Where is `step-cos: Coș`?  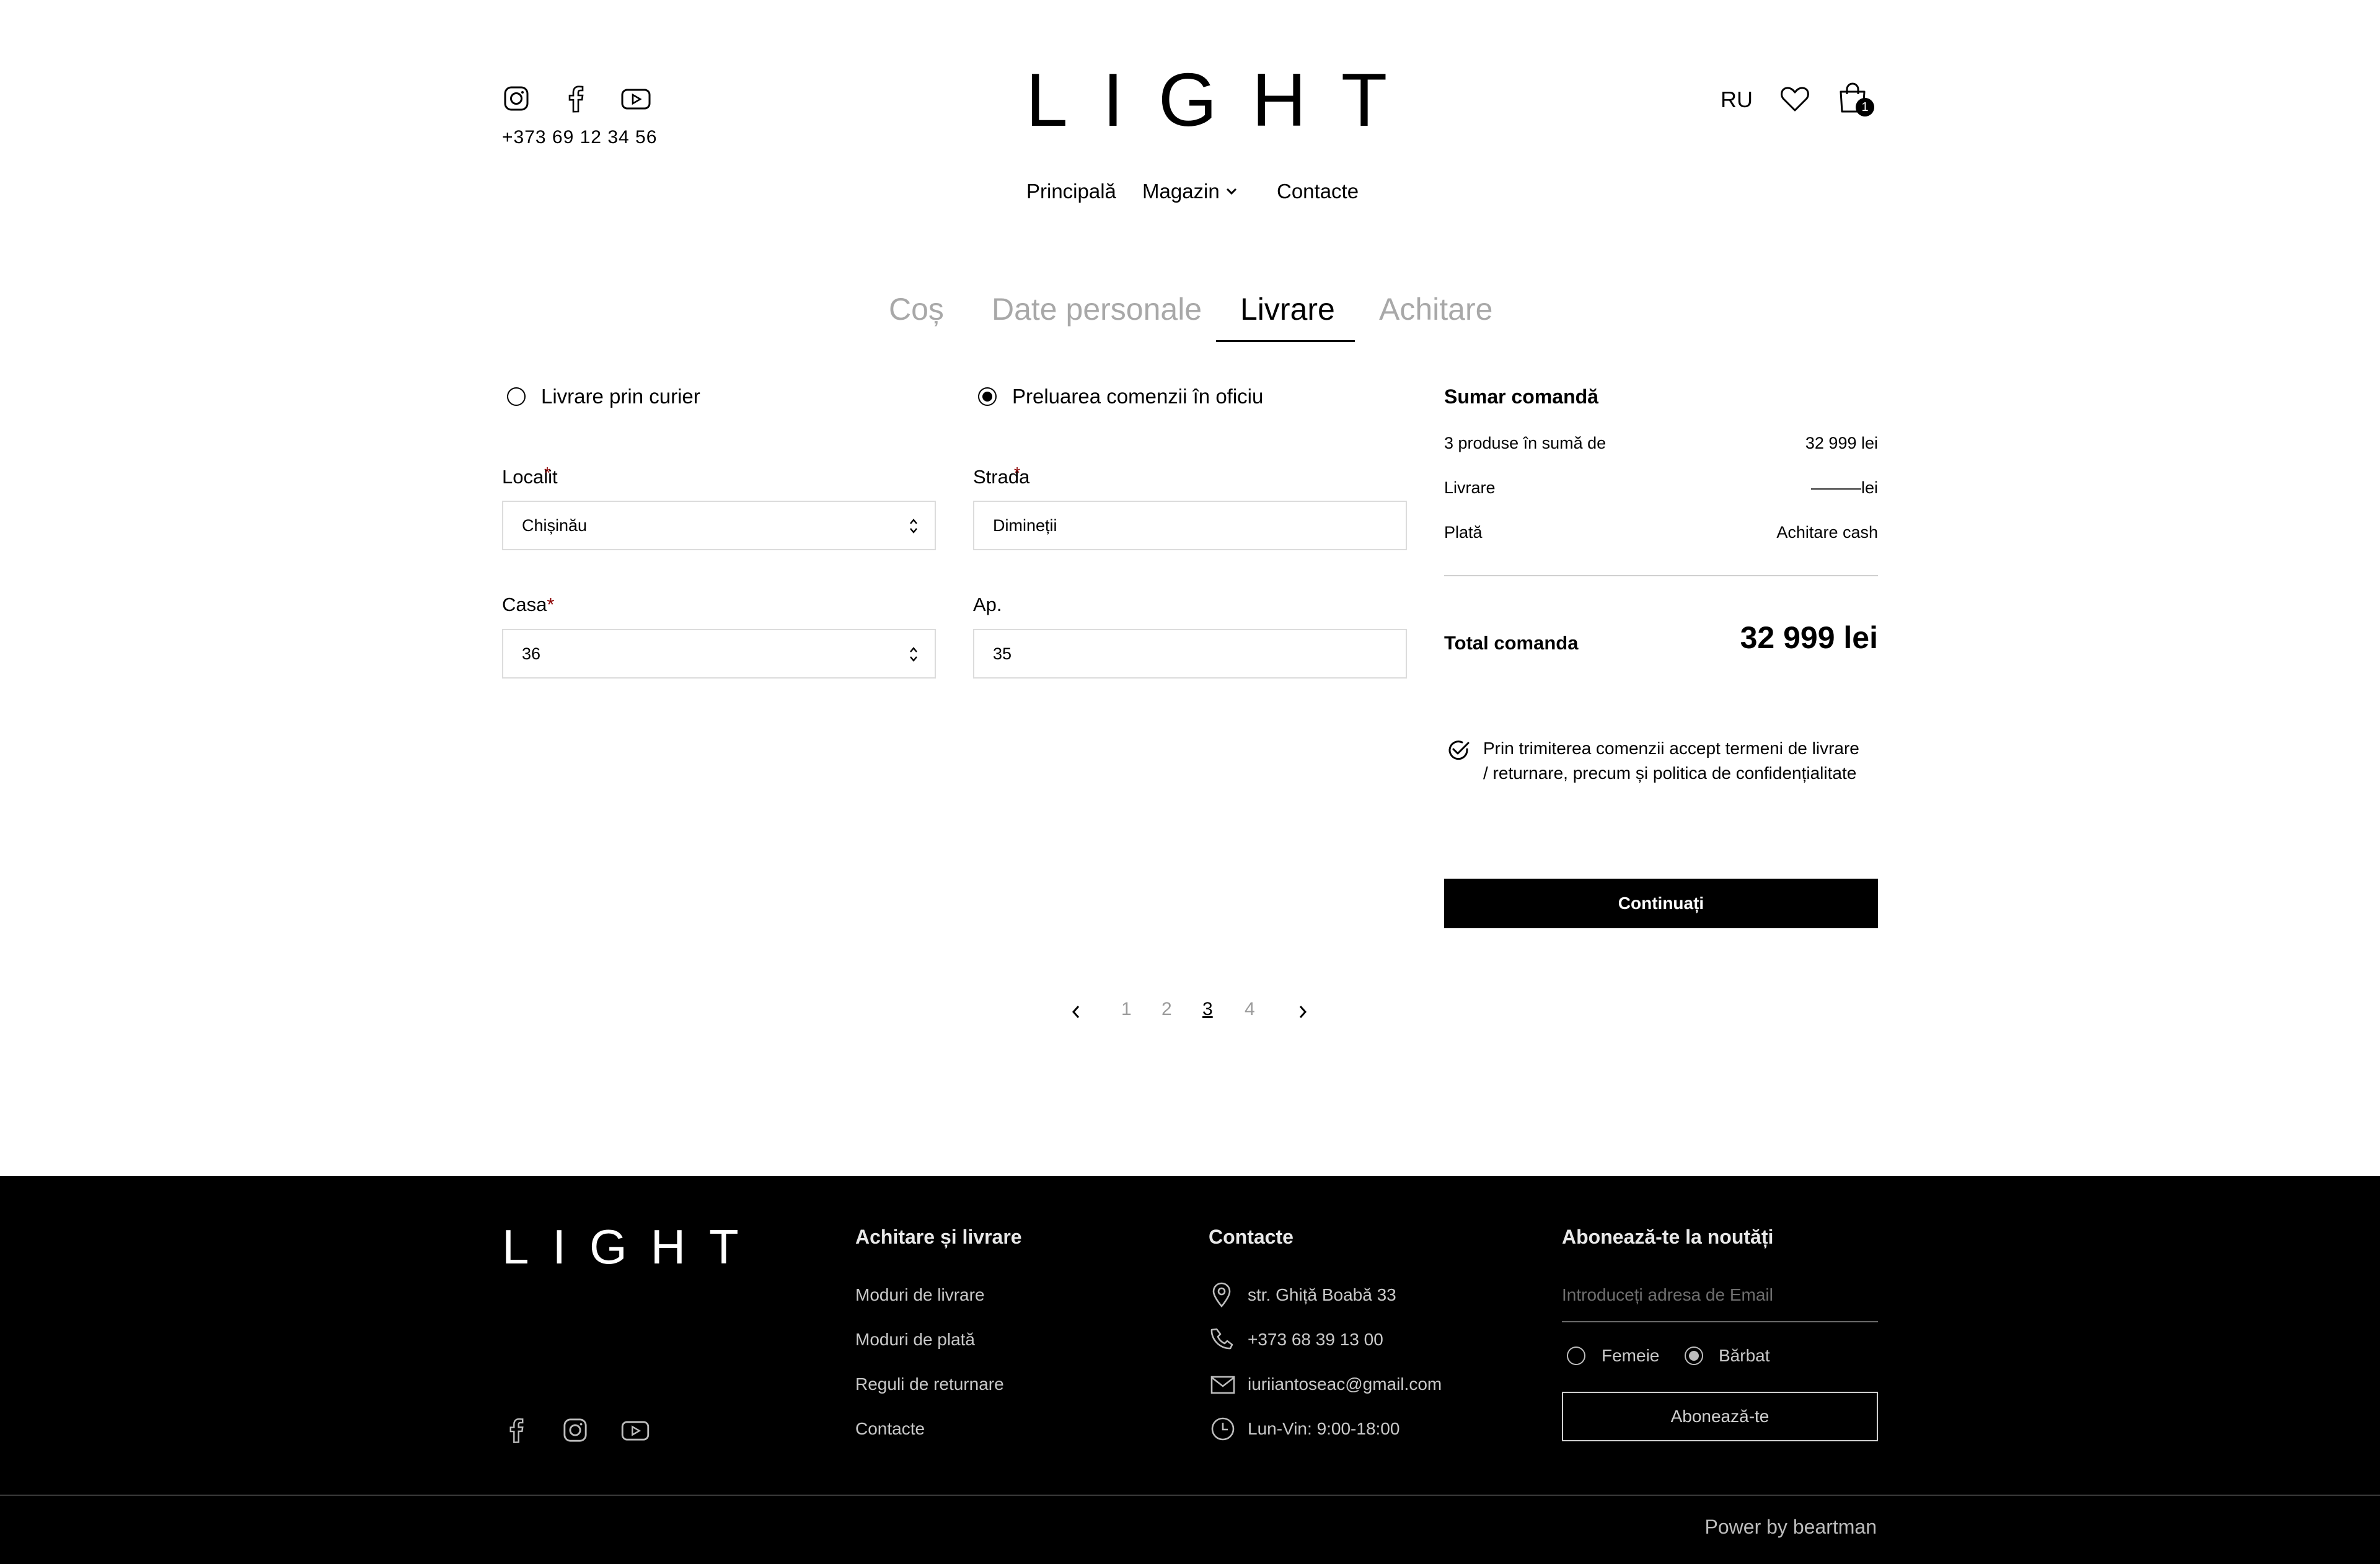
step-cos: Coș is located at coordinates (916, 309).